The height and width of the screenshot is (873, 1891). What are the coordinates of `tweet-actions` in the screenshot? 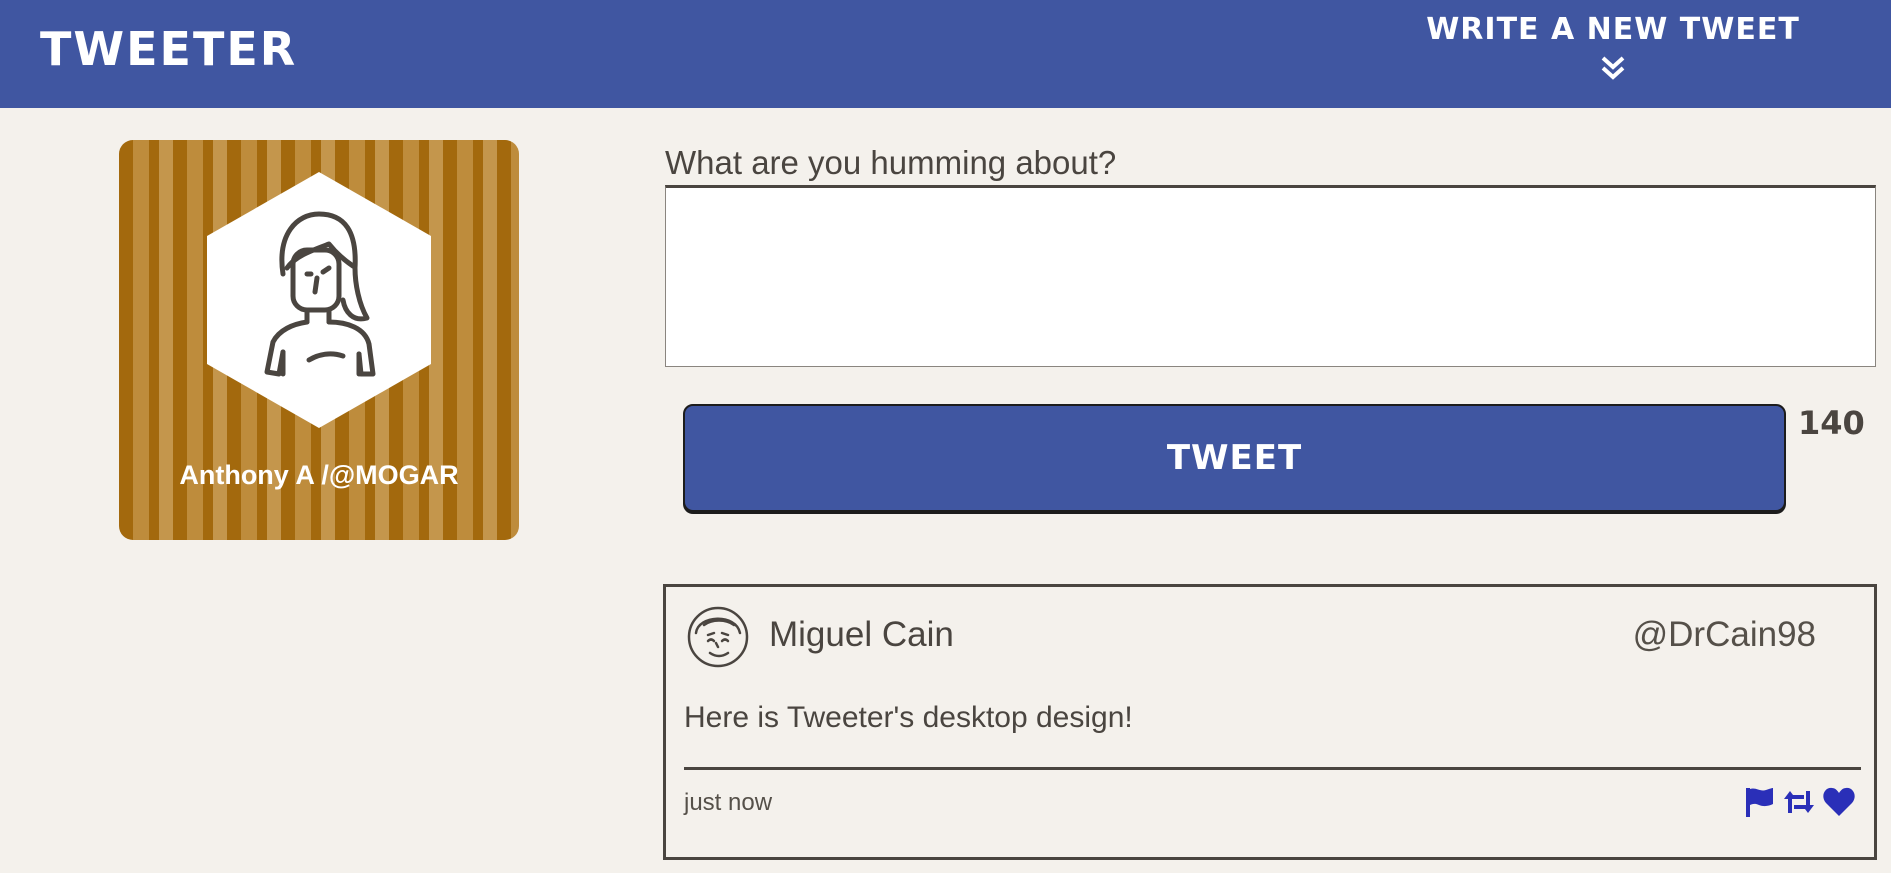 It's located at (1799, 802).